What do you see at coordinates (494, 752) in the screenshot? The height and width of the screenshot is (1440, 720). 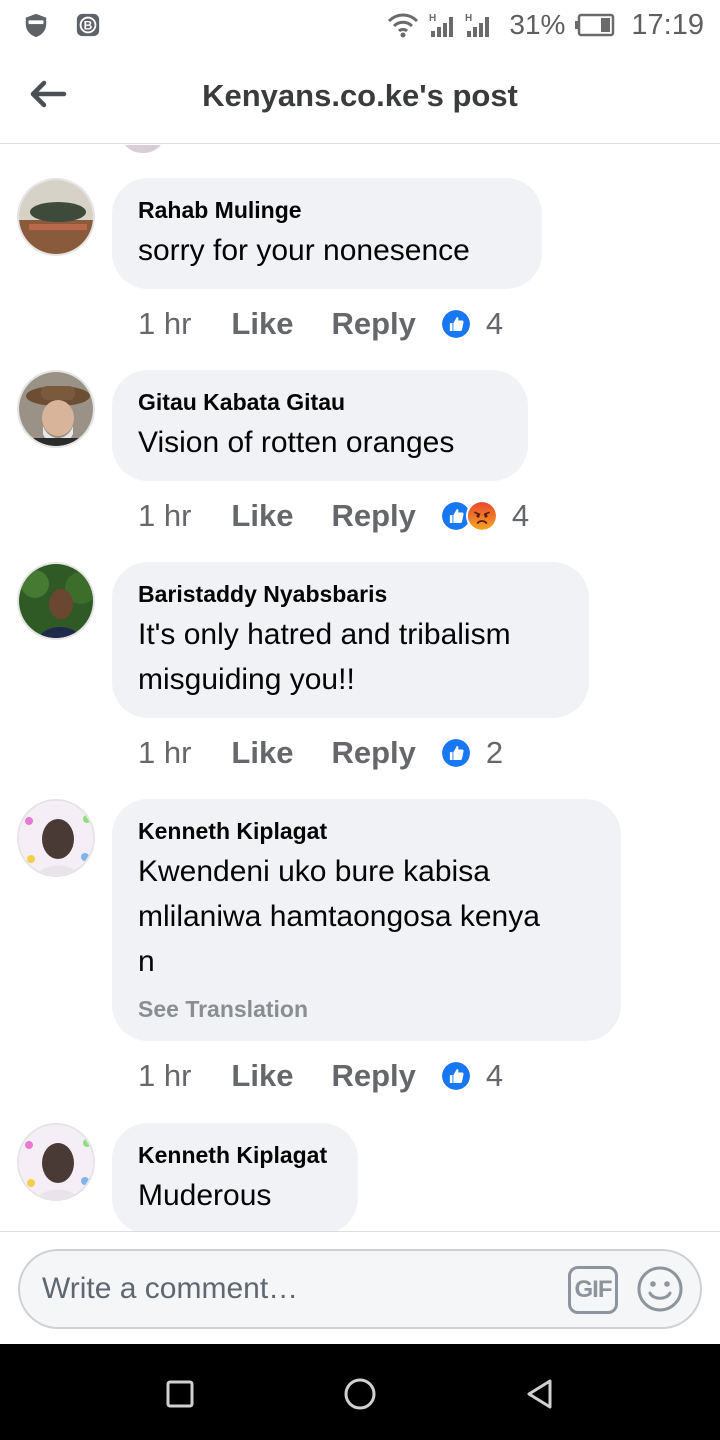 I see `reaction-count: 2` at bounding box center [494, 752].